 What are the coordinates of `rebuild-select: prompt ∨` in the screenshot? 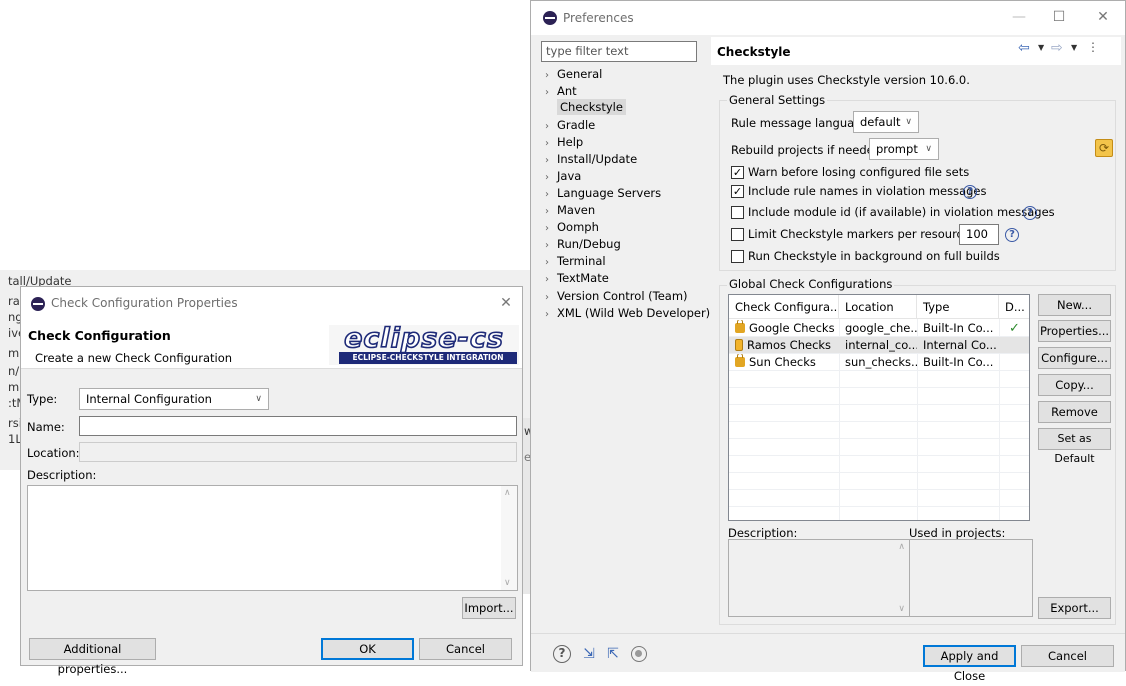 It's located at (904, 149).